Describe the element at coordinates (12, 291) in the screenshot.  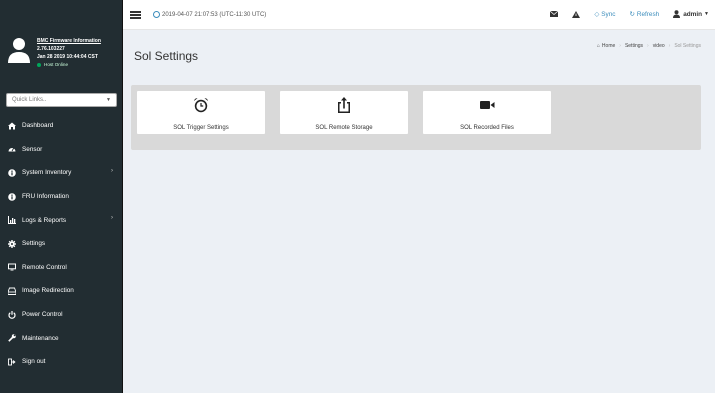
I see `hdd-icon` at that location.